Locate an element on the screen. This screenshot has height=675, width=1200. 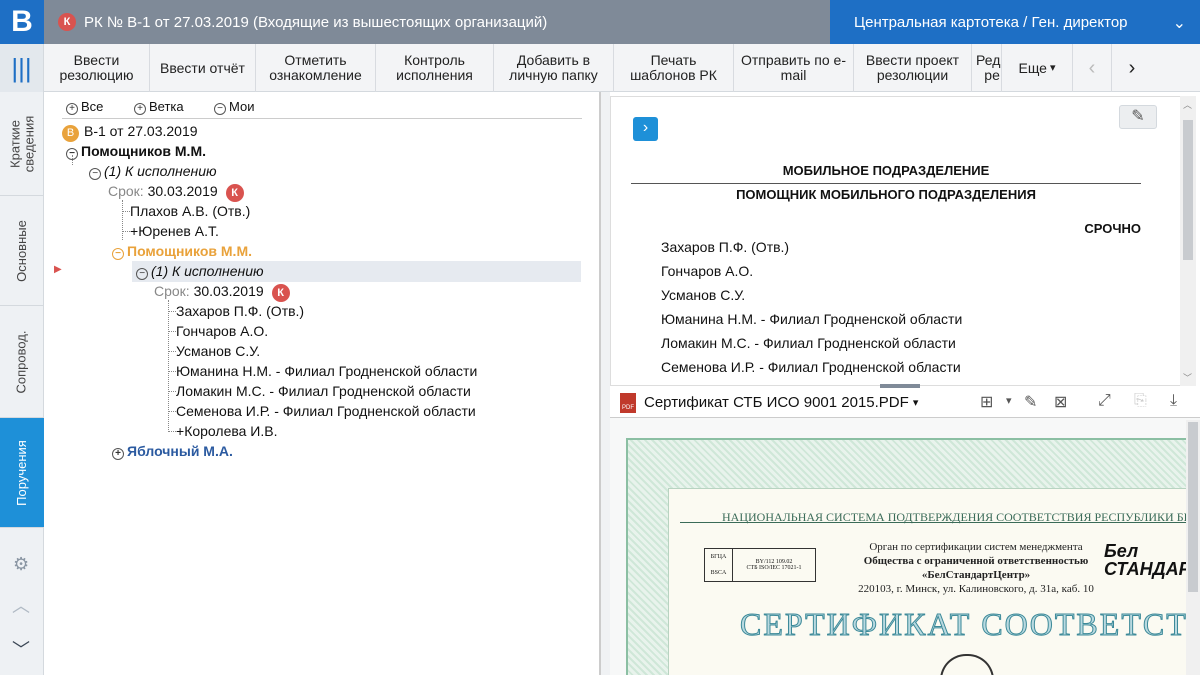
chevron-down-icon: ﹀ is located at coordinates (21, 649).